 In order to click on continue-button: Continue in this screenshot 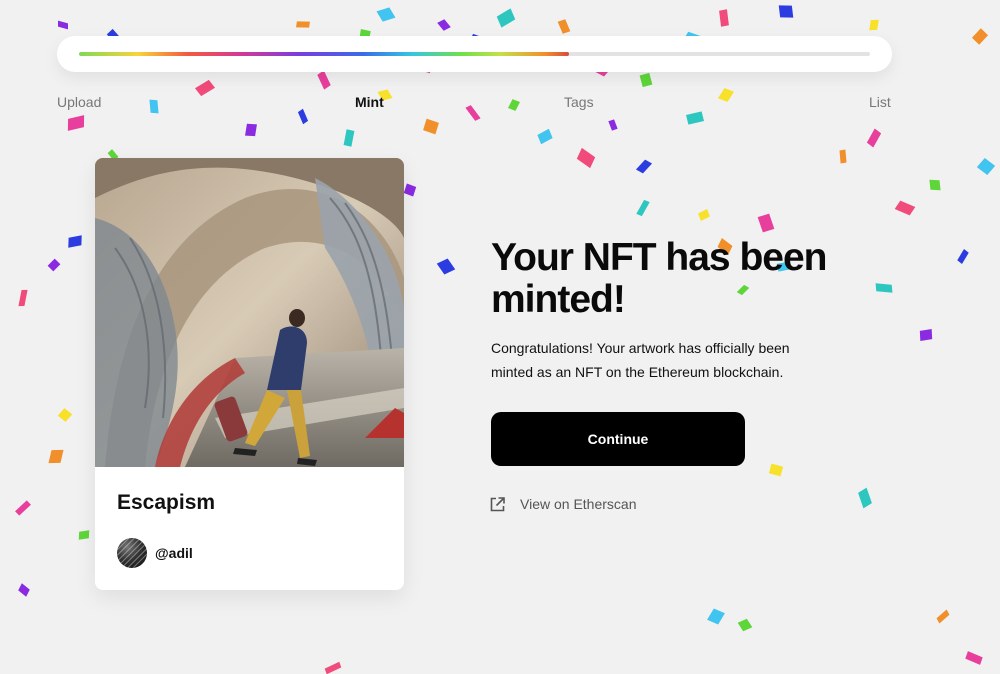, I will do `click(618, 439)`.